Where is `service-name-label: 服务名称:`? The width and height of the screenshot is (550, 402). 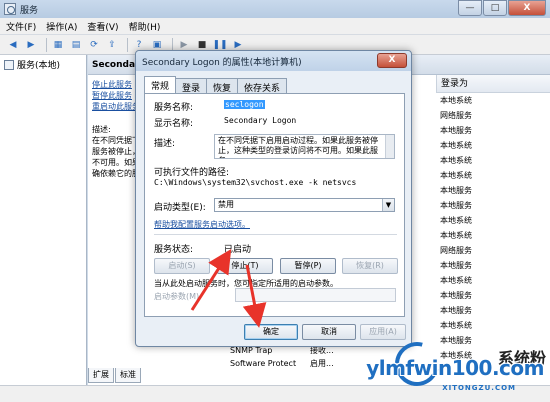
service-name-label: 服务名称: is located at coordinates (174, 108).